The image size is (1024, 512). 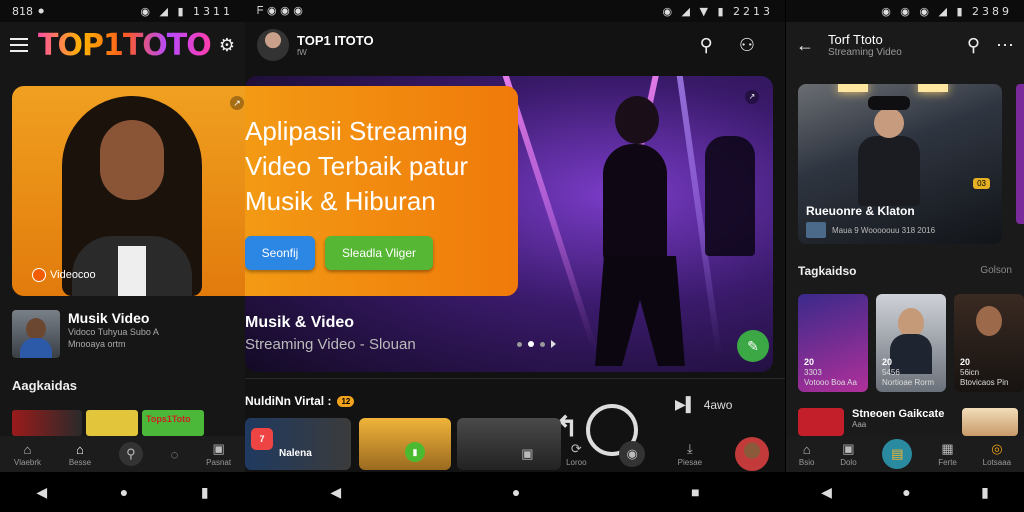 I want to click on list-item: Stneoen Gaikcate Aaa, so click(x=908, y=422).